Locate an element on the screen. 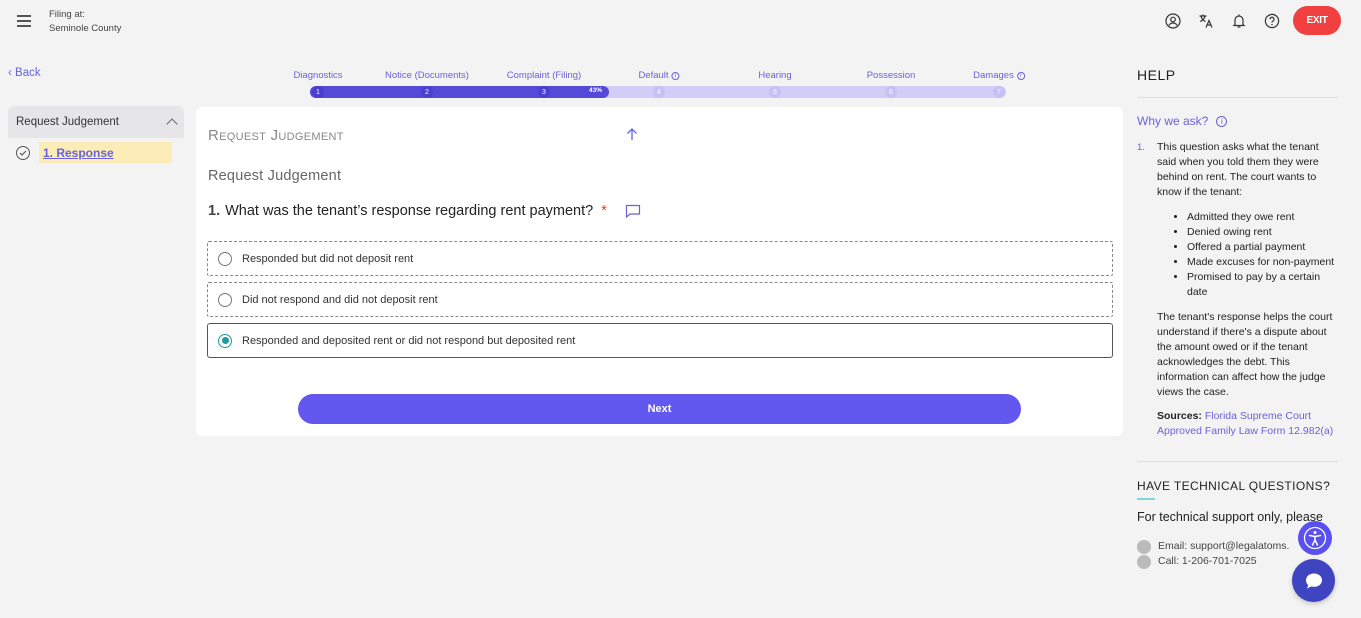 The image size is (1361, 618). help-bullet: Denied owing rent is located at coordinates (1262, 232).